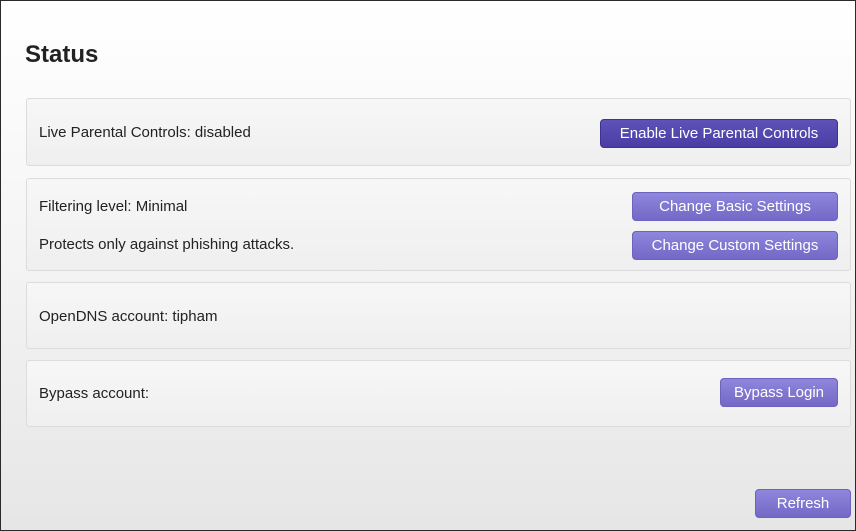 Image resolution: width=856 pixels, height=531 pixels. What do you see at coordinates (104, 316) in the screenshot?
I see `opendns-account-label: OpenDNS account:` at bounding box center [104, 316].